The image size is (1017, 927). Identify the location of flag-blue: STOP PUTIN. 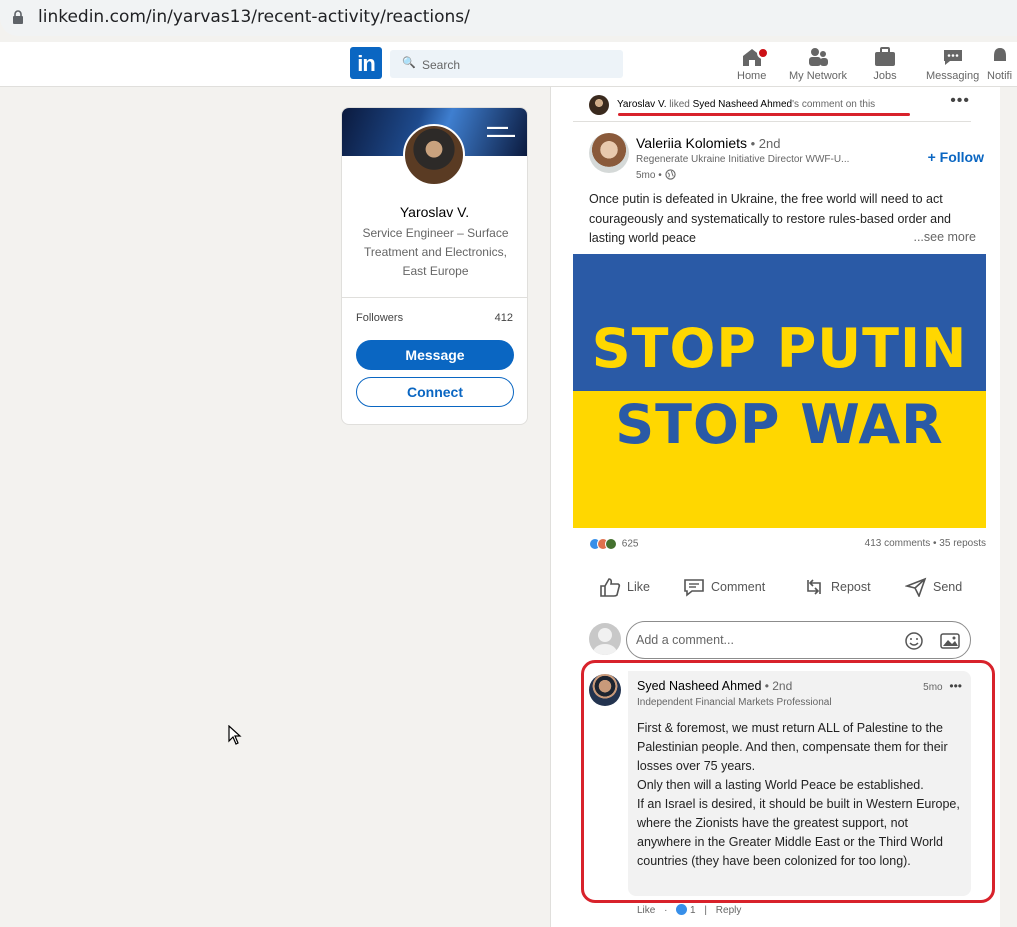
(779, 322).